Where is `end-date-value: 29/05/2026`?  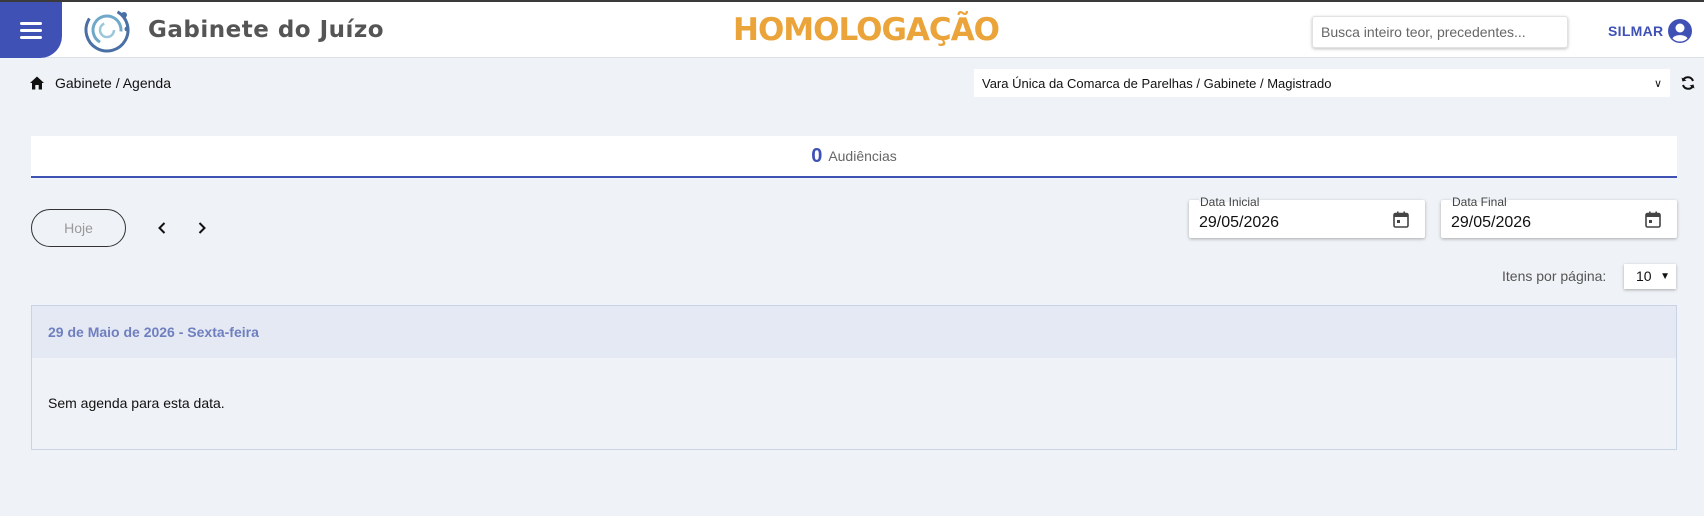
end-date-value: 29/05/2026 is located at coordinates (1491, 222).